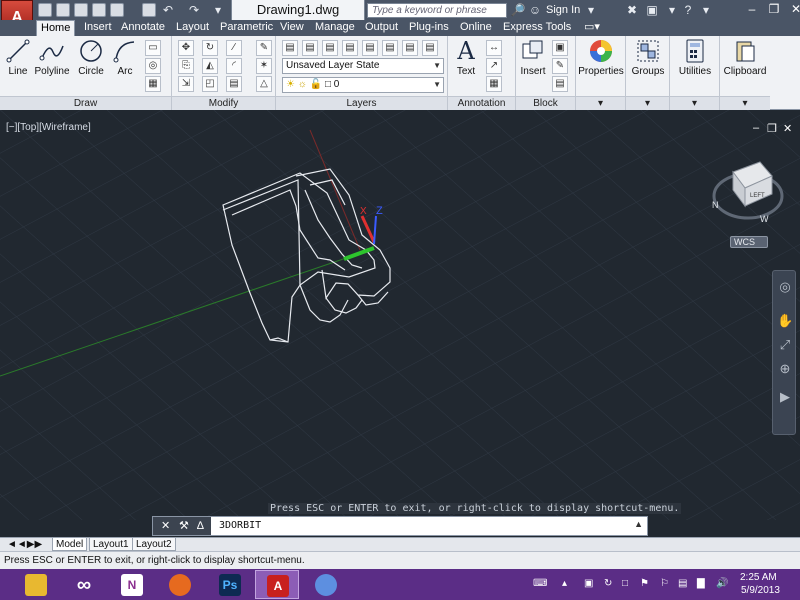 The height and width of the screenshot is (600, 800). What do you see at coordinates (787, 128) in the screenshot?
I see `viewport-close-icon: ✕` at bounding box center [787, 128].